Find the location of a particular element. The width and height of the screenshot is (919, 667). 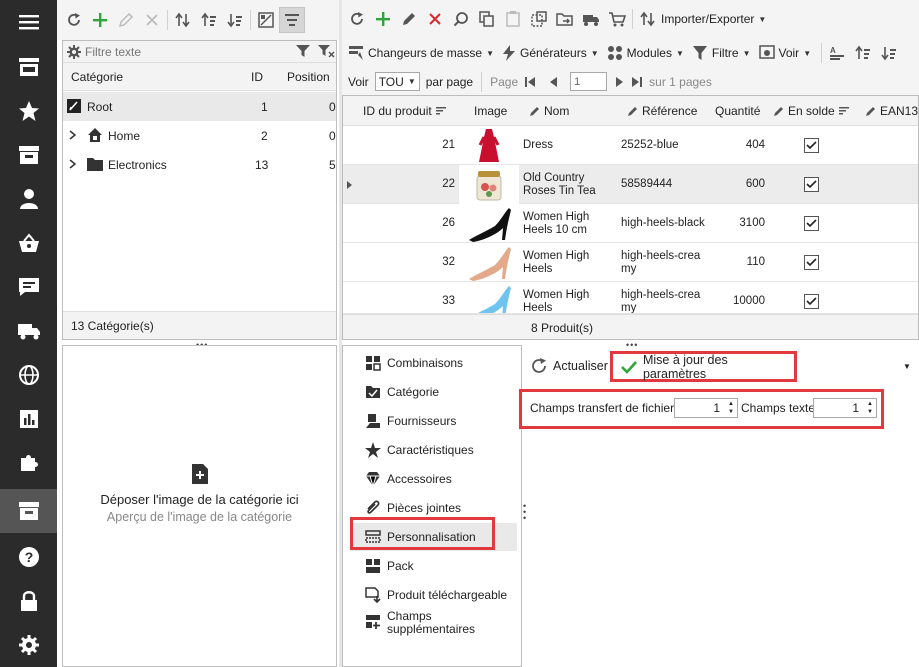

chart-icon is located at coordinates (28, 419).